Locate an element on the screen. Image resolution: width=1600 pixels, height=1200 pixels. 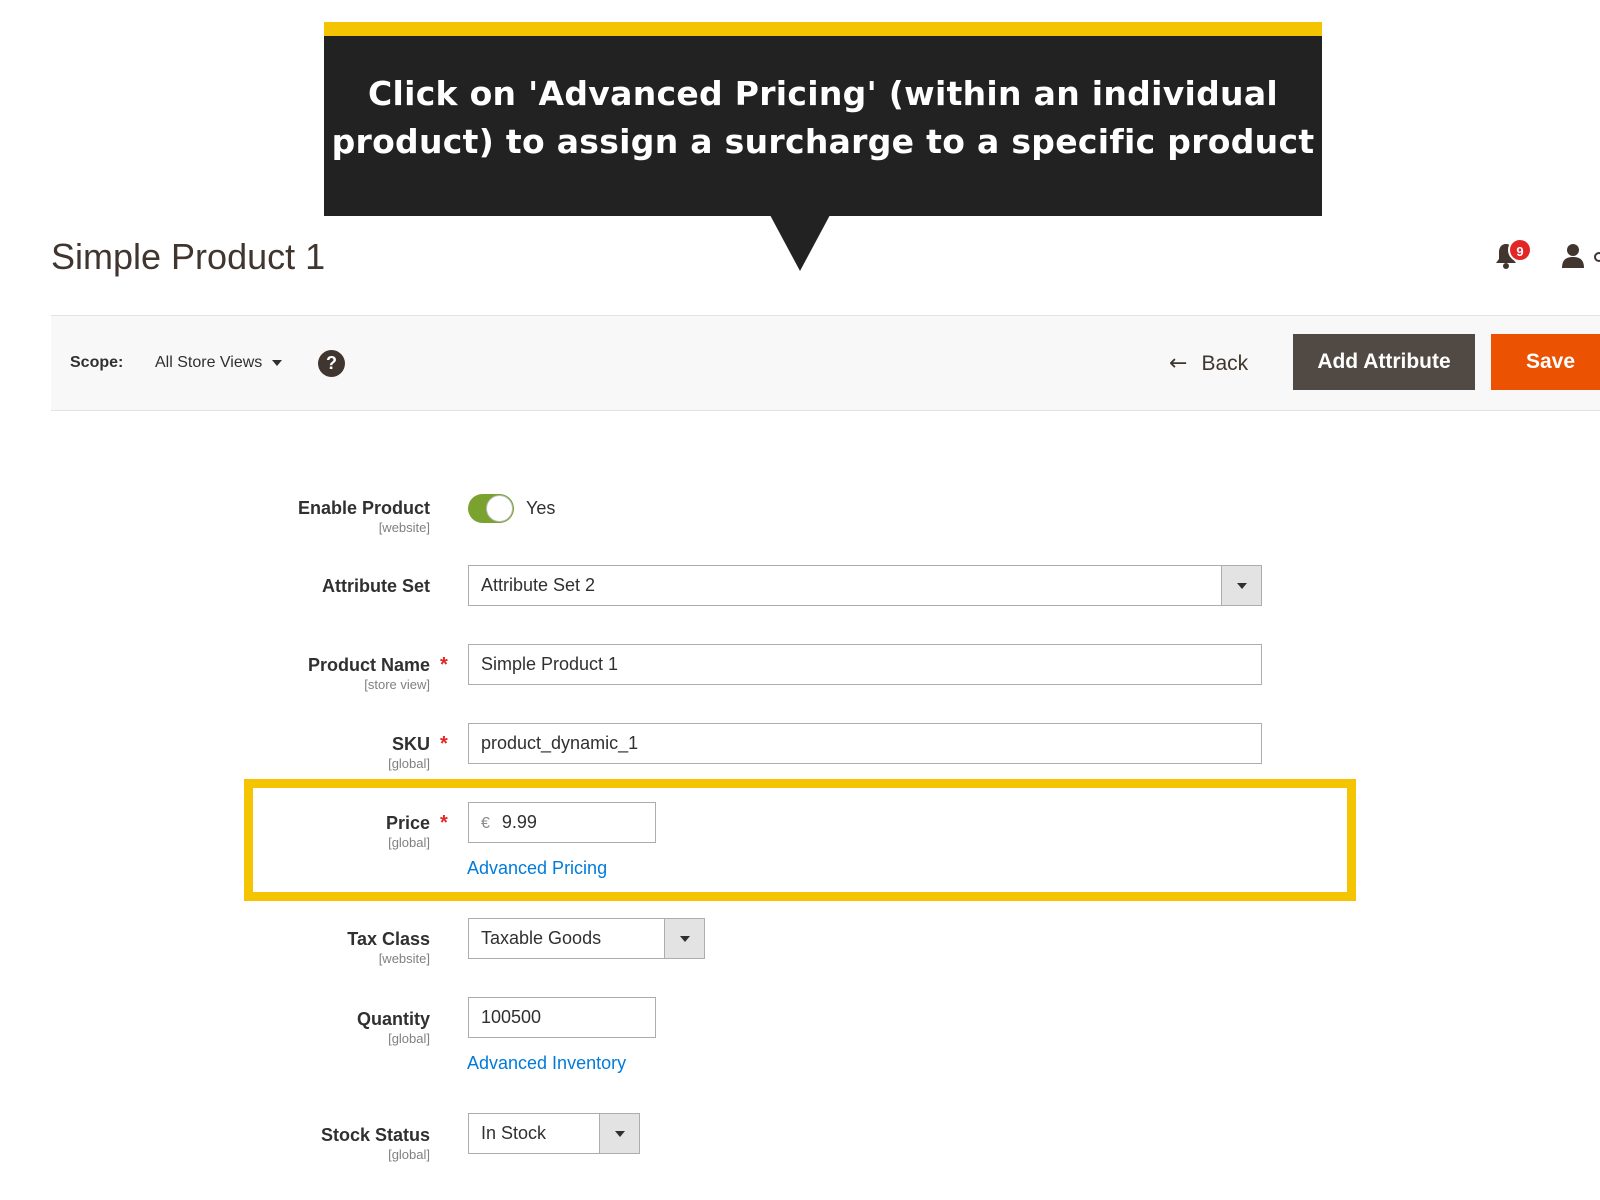
tax-class-label: Tax Class is located at coordinates (388, 939).